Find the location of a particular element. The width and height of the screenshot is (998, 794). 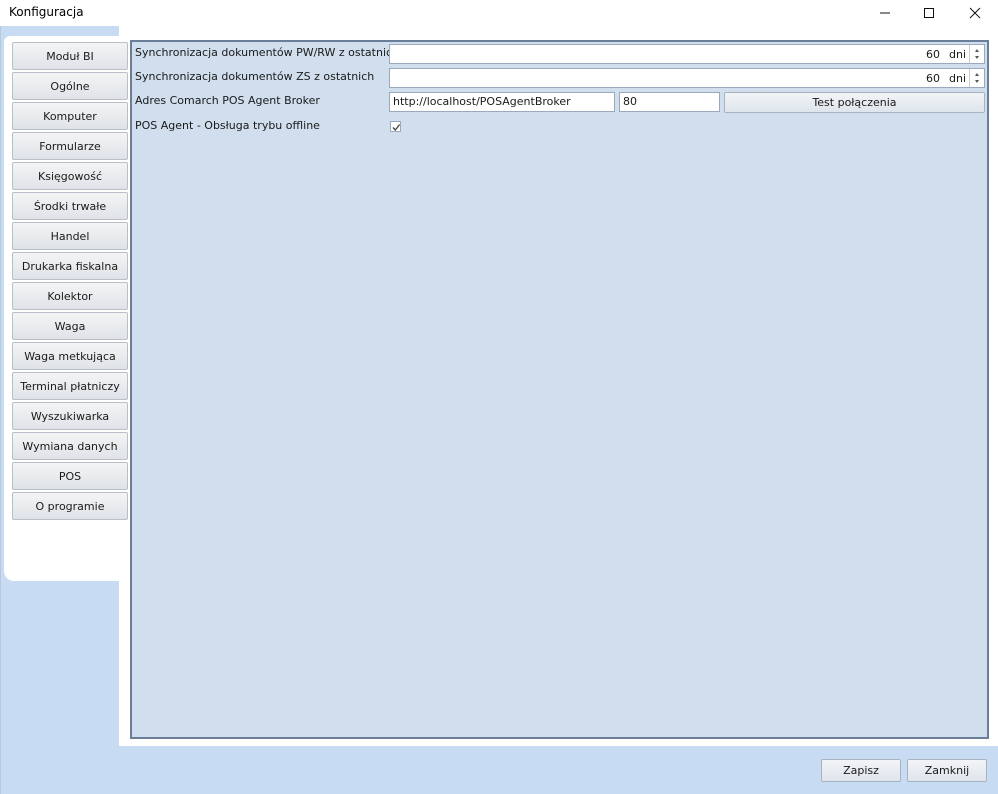

sync-pwrw-value: 60 is located at coordinates (933, 54).